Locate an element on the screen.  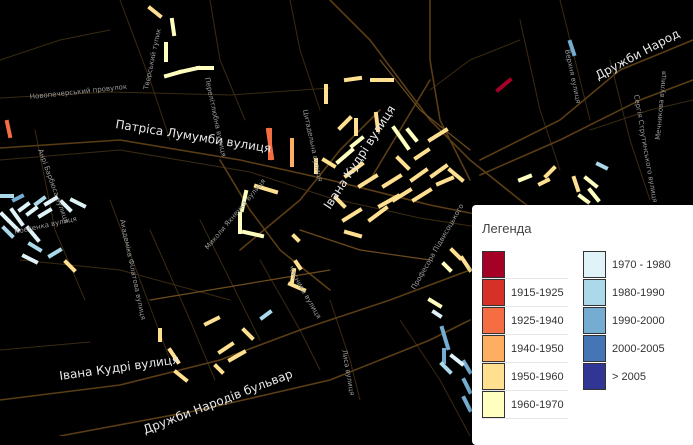
legend-label: 1925-1940 is located at coordinates (537, 321).